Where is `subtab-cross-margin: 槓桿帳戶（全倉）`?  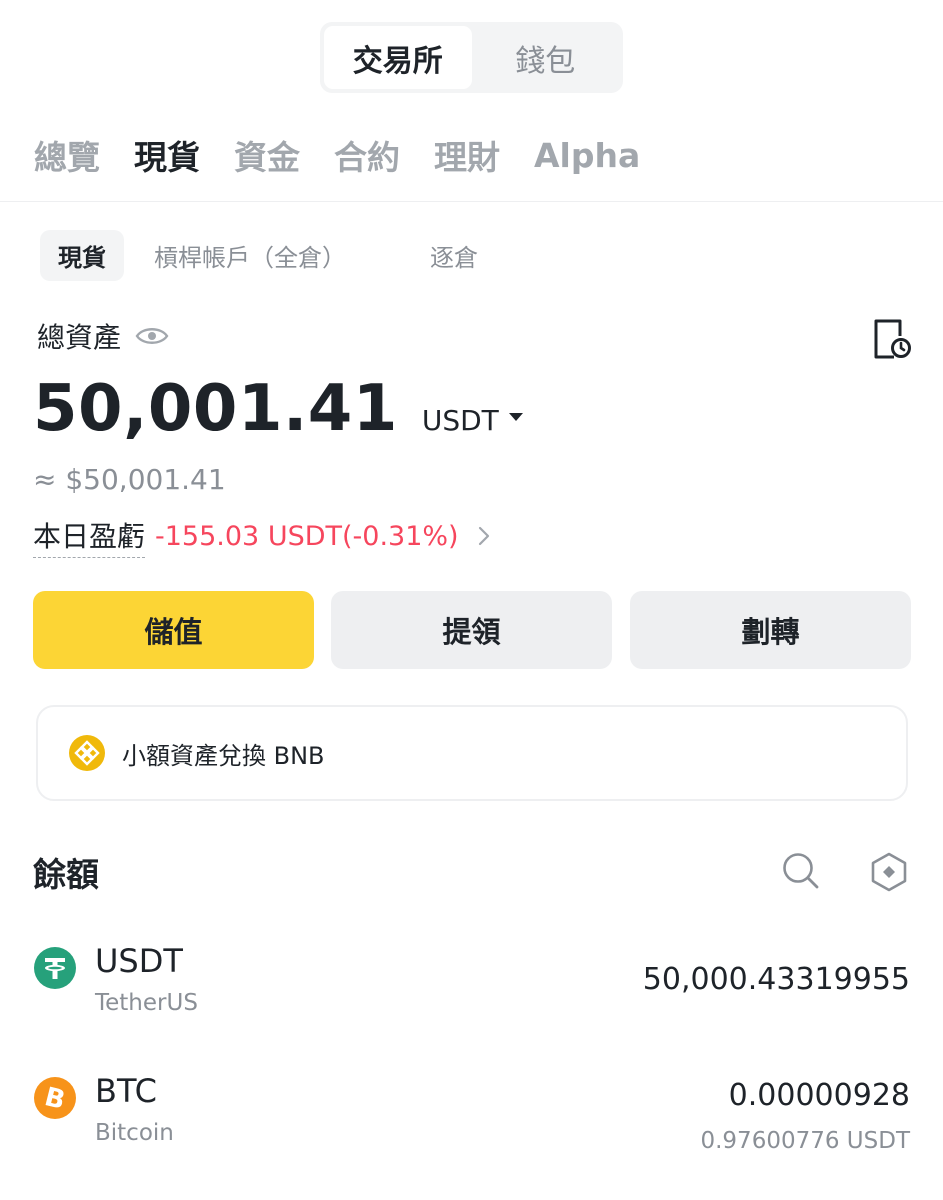 subtab-cross-margin: 槓桿帳戶（全倉） is located at coordinates (250, 255).